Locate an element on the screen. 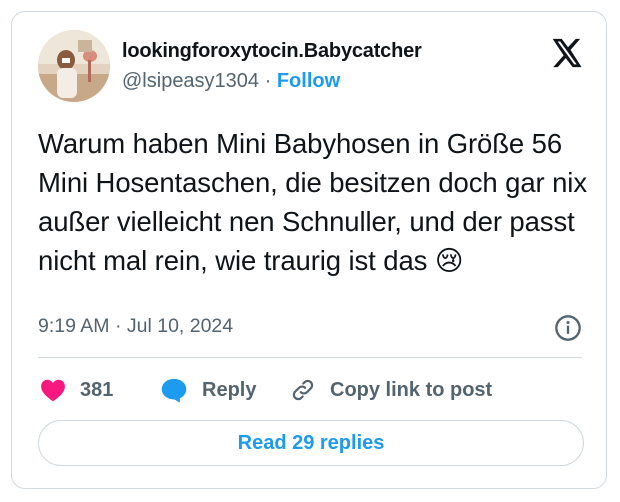  timestamp: 9:19 AM · Jul 10, 2024 is located at coordinates (135, 326).